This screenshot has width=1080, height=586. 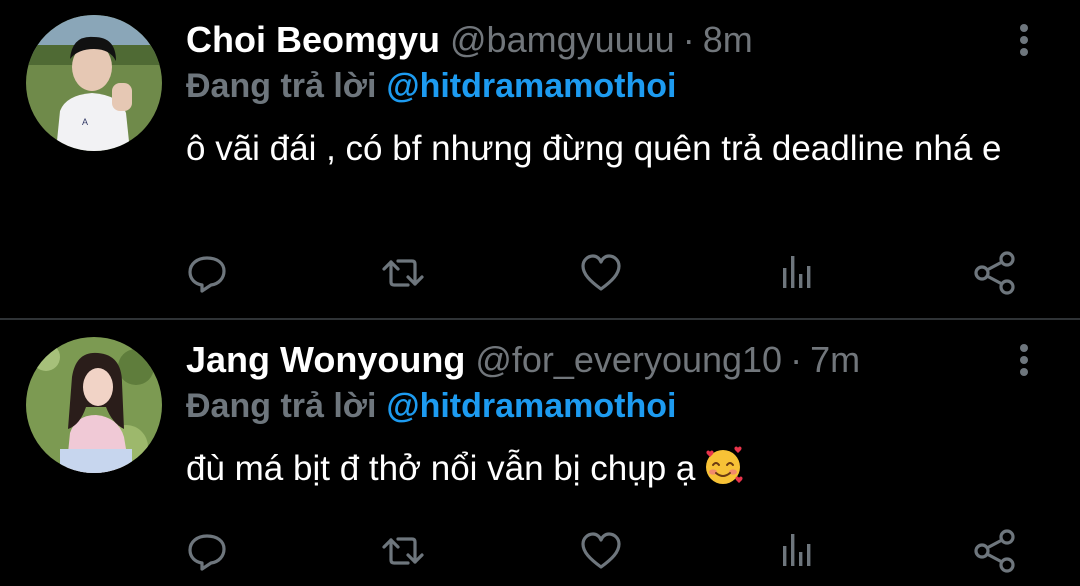 I want to click on user-handle: @for_everyoung10, so click(x=628, y=359).